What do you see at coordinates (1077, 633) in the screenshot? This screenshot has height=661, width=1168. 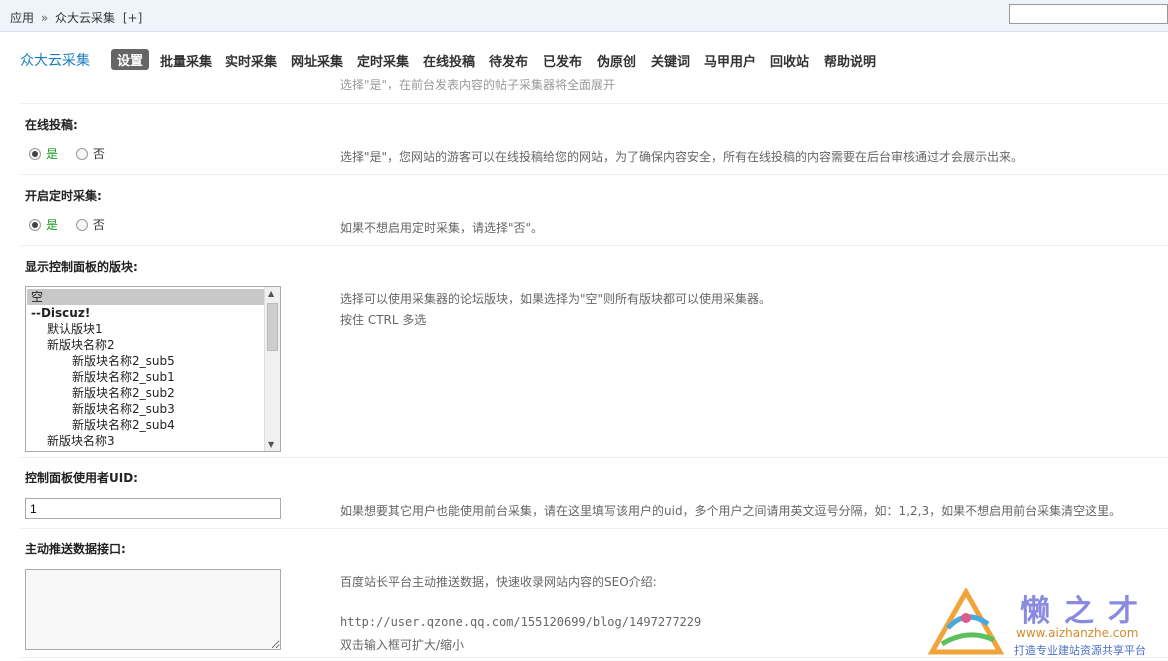 I see `watermark-url: www.aizhanzhe.com` at bounding box center [1077, 633].